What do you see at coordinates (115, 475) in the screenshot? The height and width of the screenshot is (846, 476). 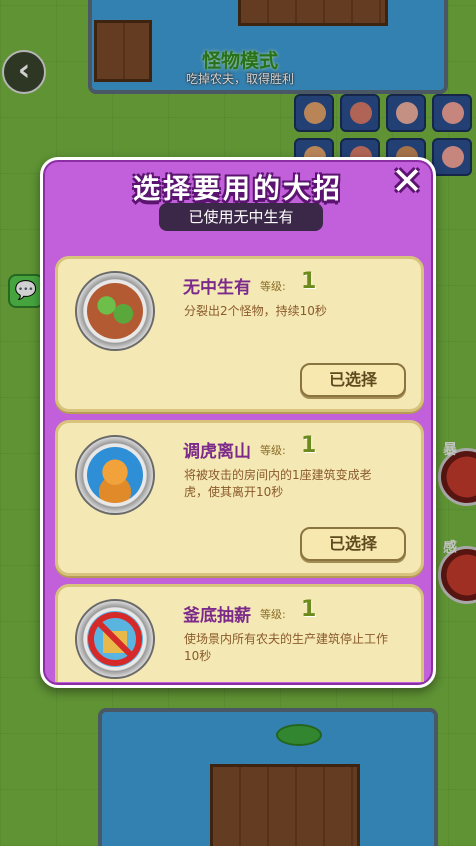 I see `tiger-icon` at bounding box center [115, 475].